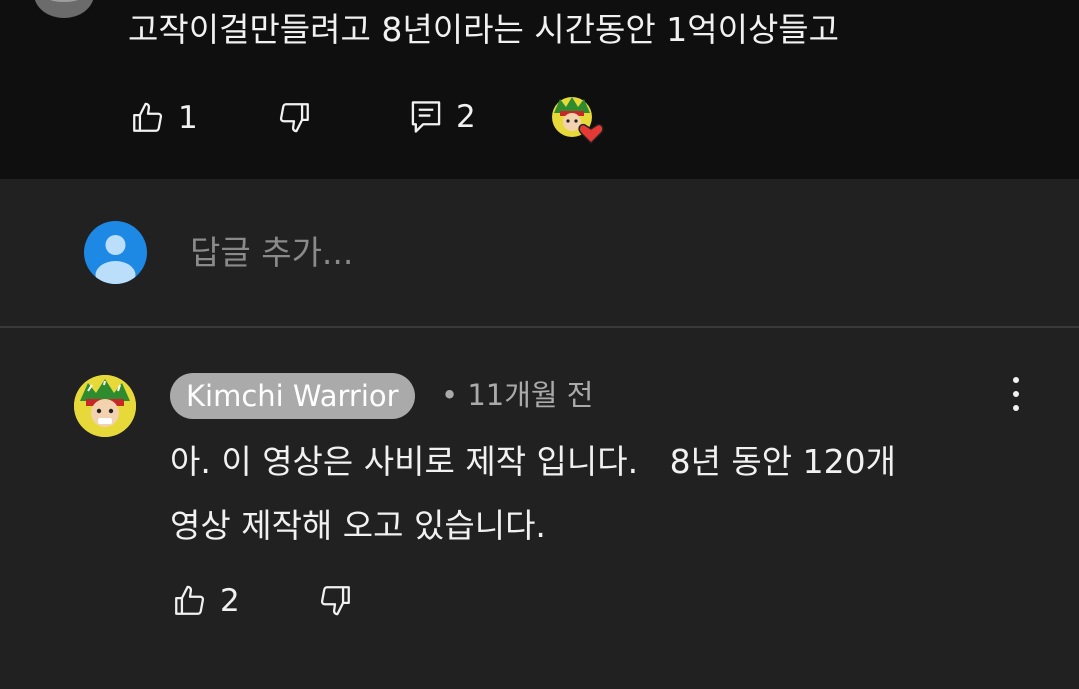  What do you see at coordinates (115, 252) in the screenshot?
I see `current-user-avatar` at bounding box center [115, 252].